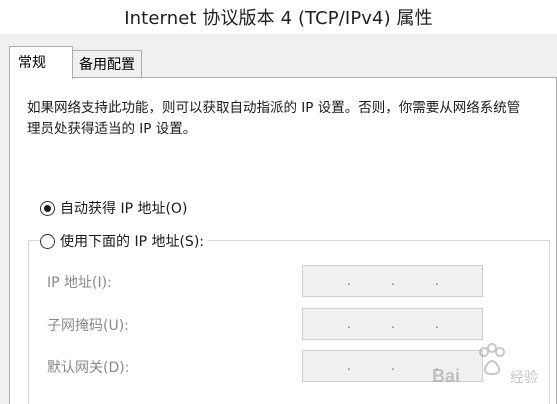 The width and height of the screenshot is (557, 404). I want to click on radio-use-following-ip: 使用下面的 IP 地址(S):, so click(124, 241).